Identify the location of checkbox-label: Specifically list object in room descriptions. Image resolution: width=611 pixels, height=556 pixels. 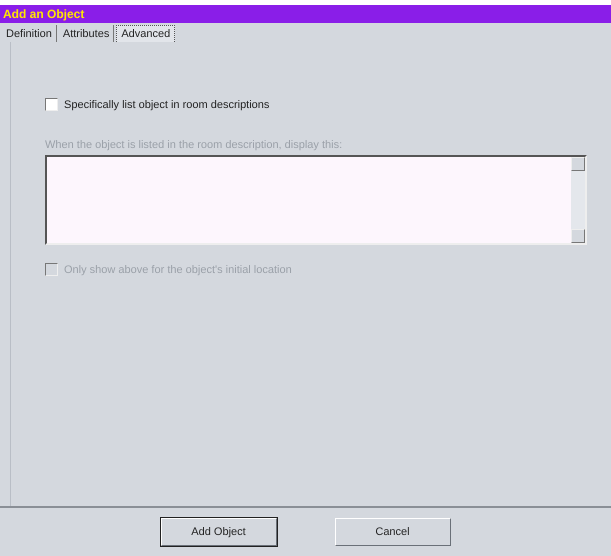
(167, 104).